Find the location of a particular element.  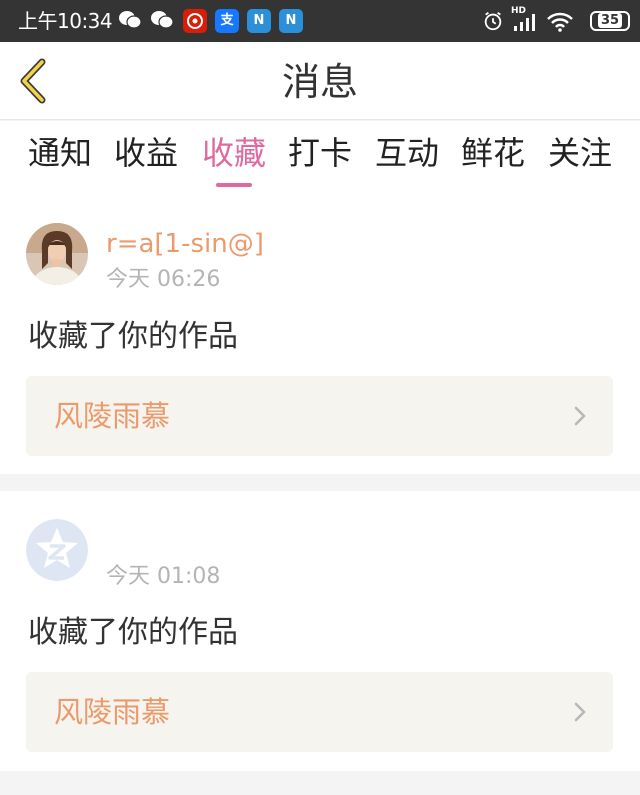

tab-bar: 通知 收益 收藏 打卡 互动 鲜花 关注 is located at coordinates (320, 157).